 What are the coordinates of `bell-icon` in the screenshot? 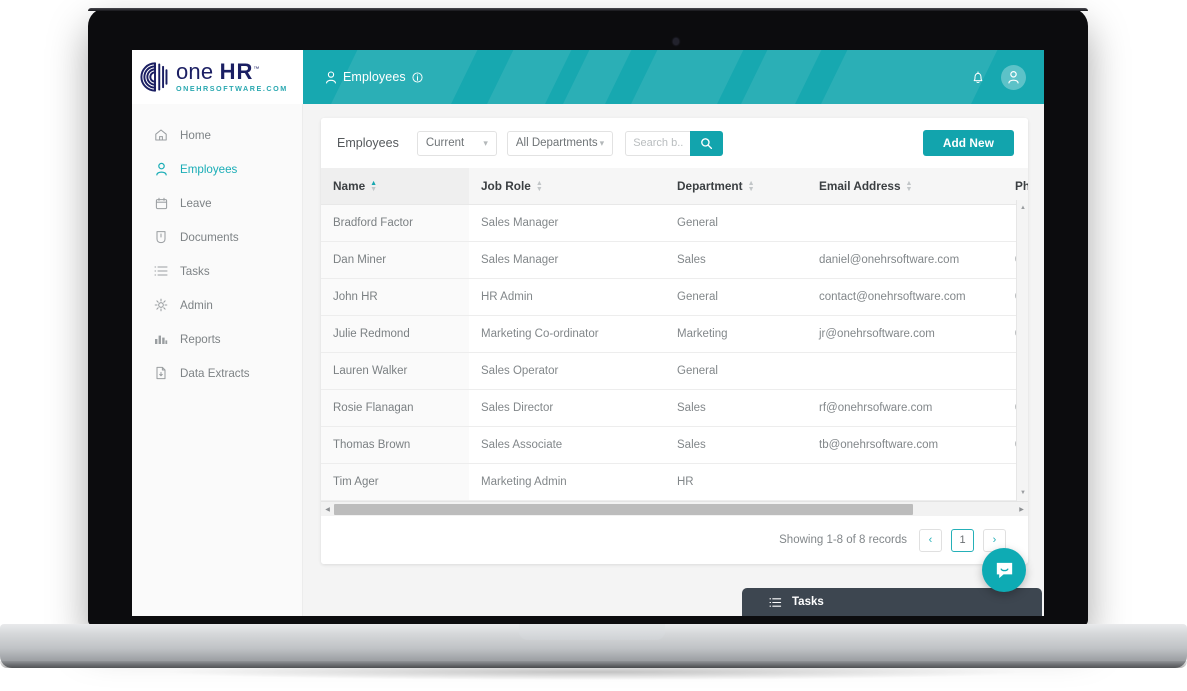 It's located at (978, 77).